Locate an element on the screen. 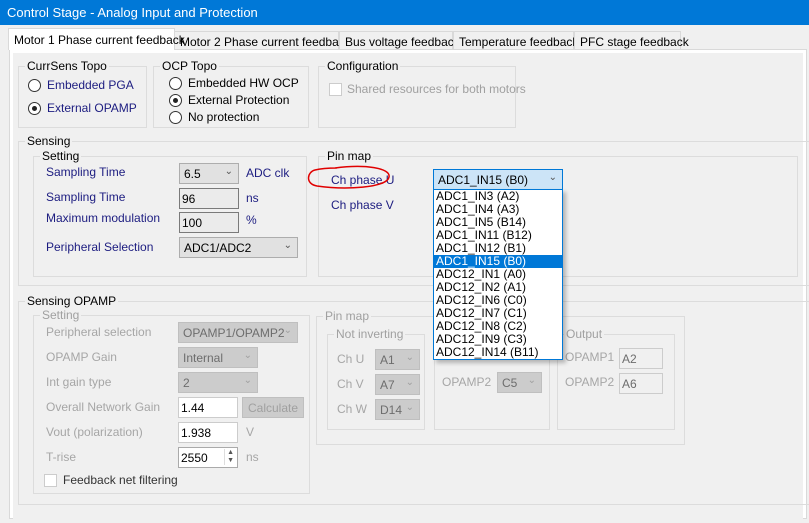 The width and height of the screenshot is (809, 523). tab-motor1: Motor 1 Phase current feedback is located at coordinates (96, 39).